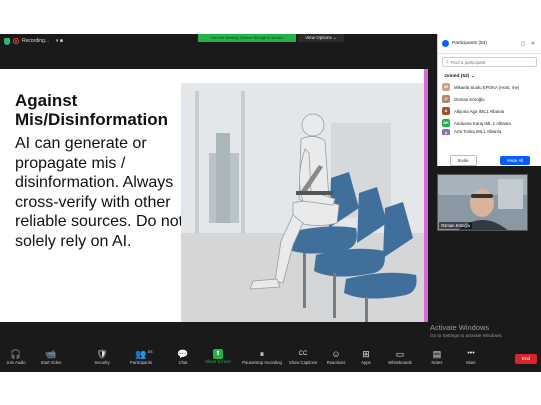  What do you see at coordinates (321, 38) in the screenshot?
I see `view-options-button: View Options ⌄` at bounding box center [321, 38].